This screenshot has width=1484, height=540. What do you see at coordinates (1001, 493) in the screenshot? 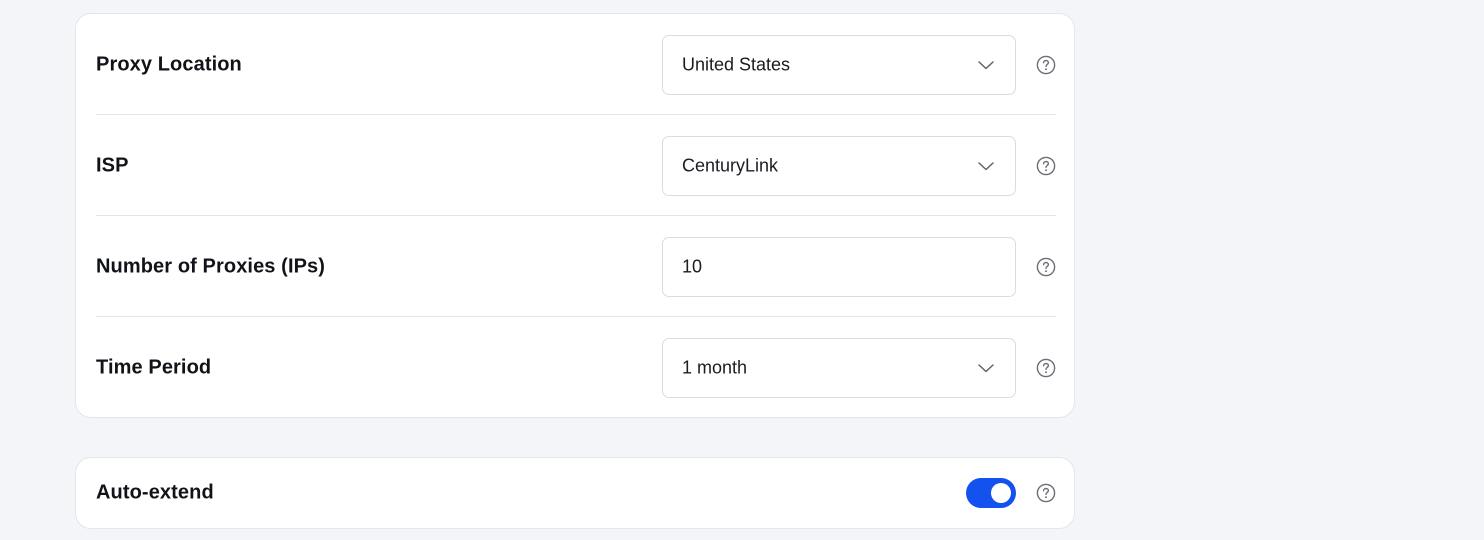
I see `toggle-knob` at bounding box center [1001, 493].